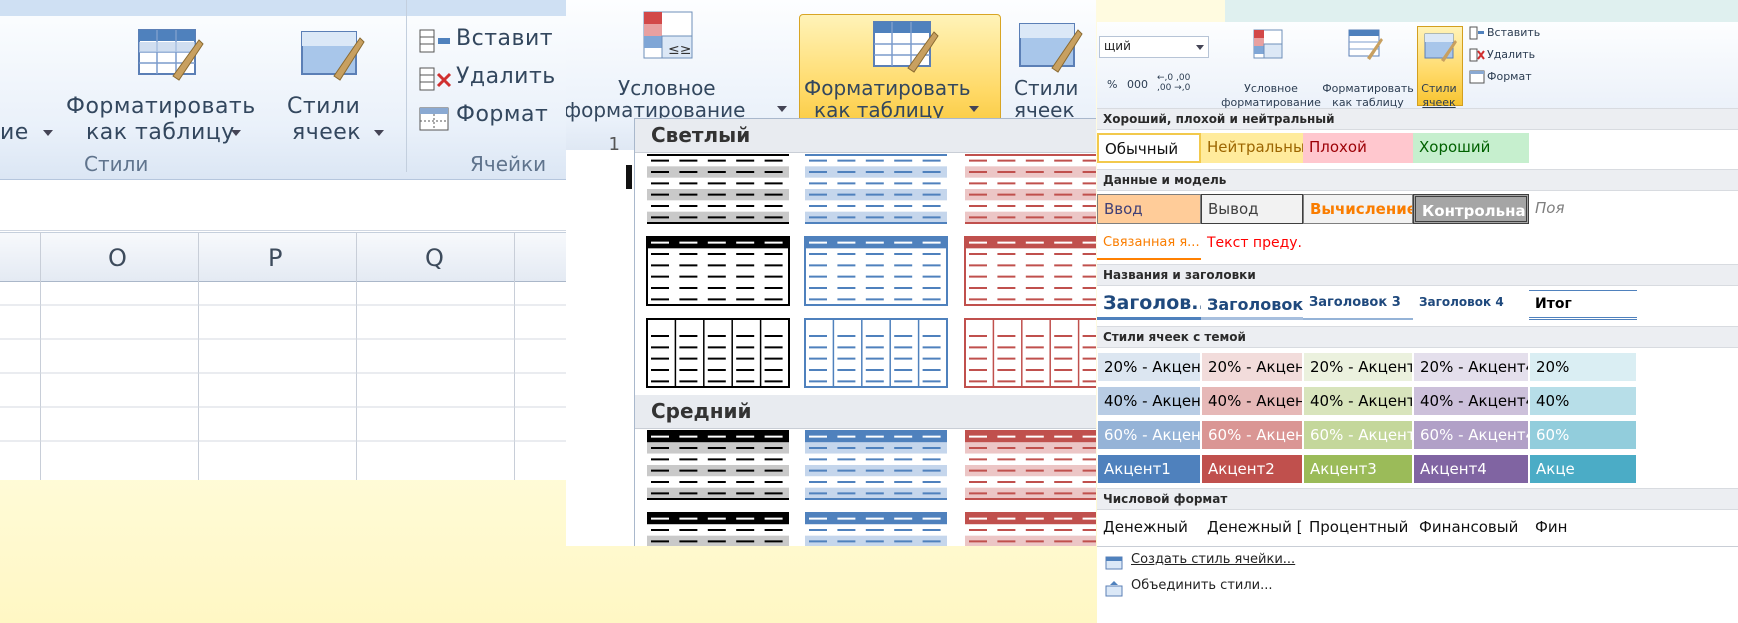 This screenshot has width=1738, height=623. Describe the element at coordinates (1583, 209) in the screenshot. I see `cell-style-swatch: Поя` at that location.